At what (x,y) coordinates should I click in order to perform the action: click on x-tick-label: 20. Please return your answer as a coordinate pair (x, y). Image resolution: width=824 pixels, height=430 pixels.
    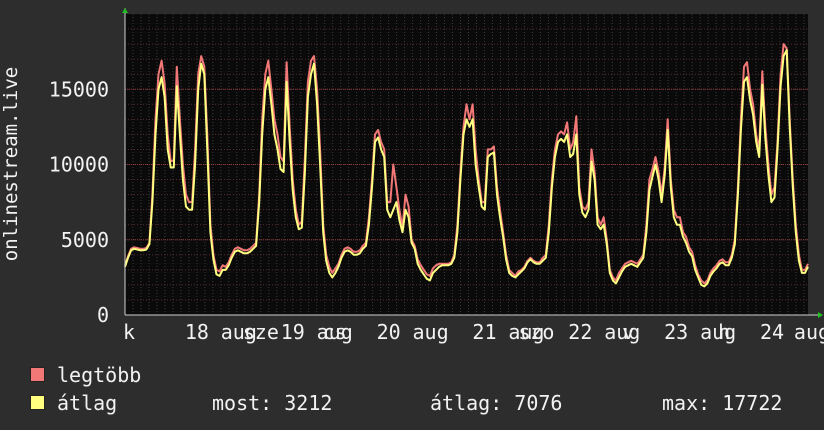
    Looking at the image, I should click on (389, 332).